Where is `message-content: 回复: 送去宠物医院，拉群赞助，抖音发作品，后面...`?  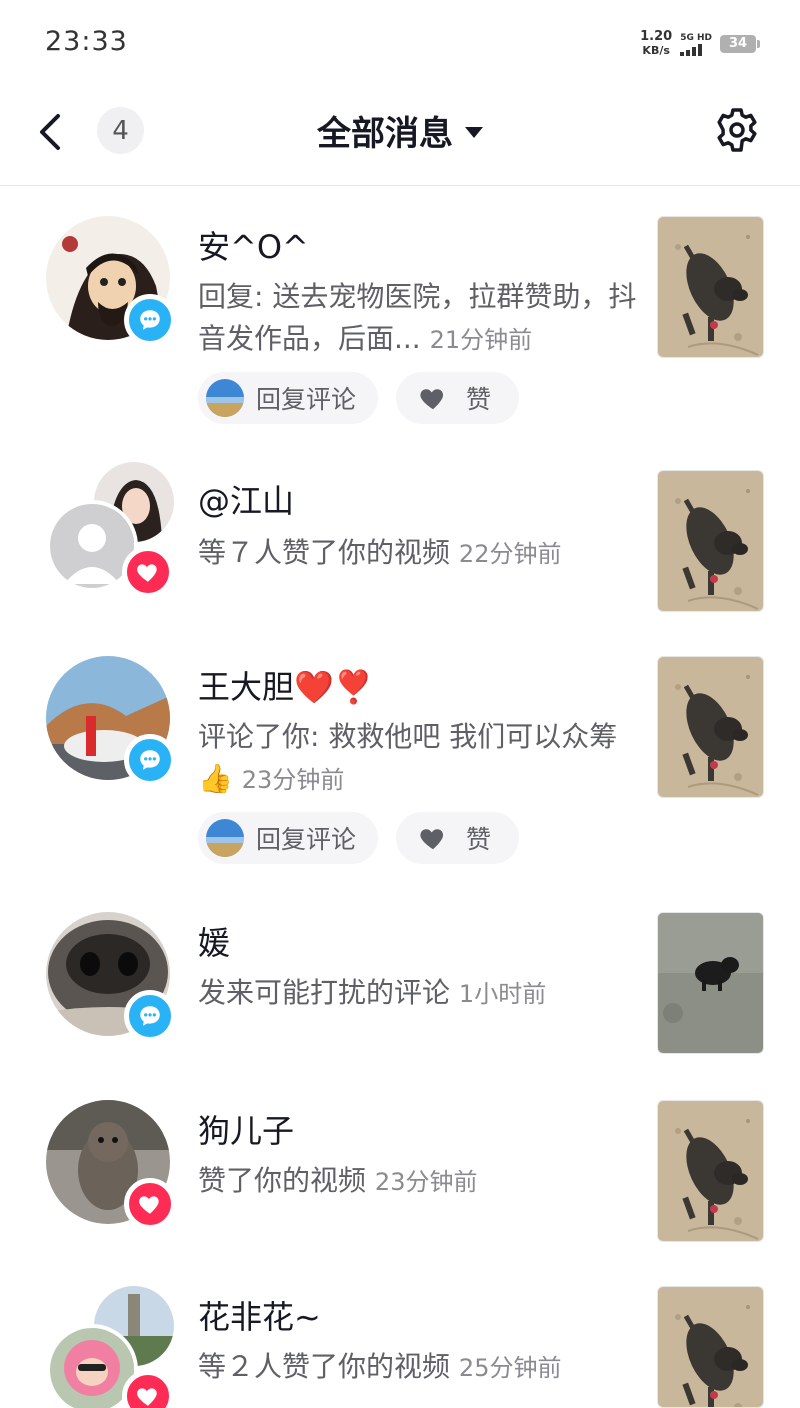
message-content: 回复: 送去宠物医院，拉群赞助，抖音发作品，后面... is located at coordinates (417, 317).